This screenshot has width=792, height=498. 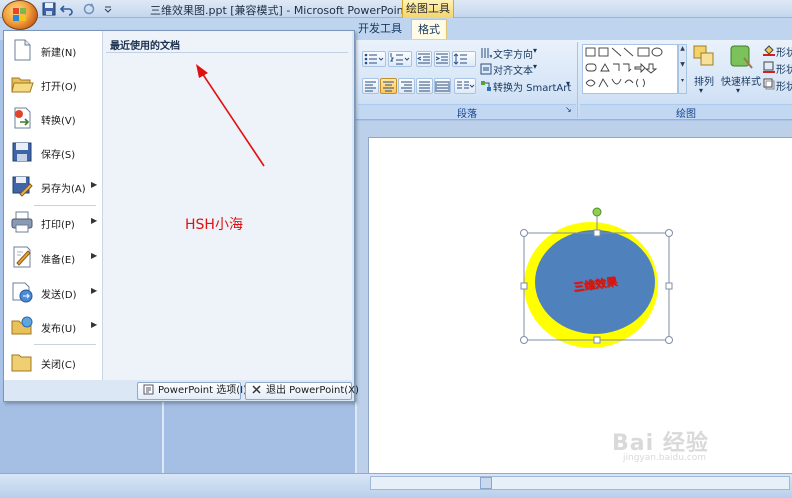 I want to click on chevron-down-icon: ▼, so click(x=682, y=64).